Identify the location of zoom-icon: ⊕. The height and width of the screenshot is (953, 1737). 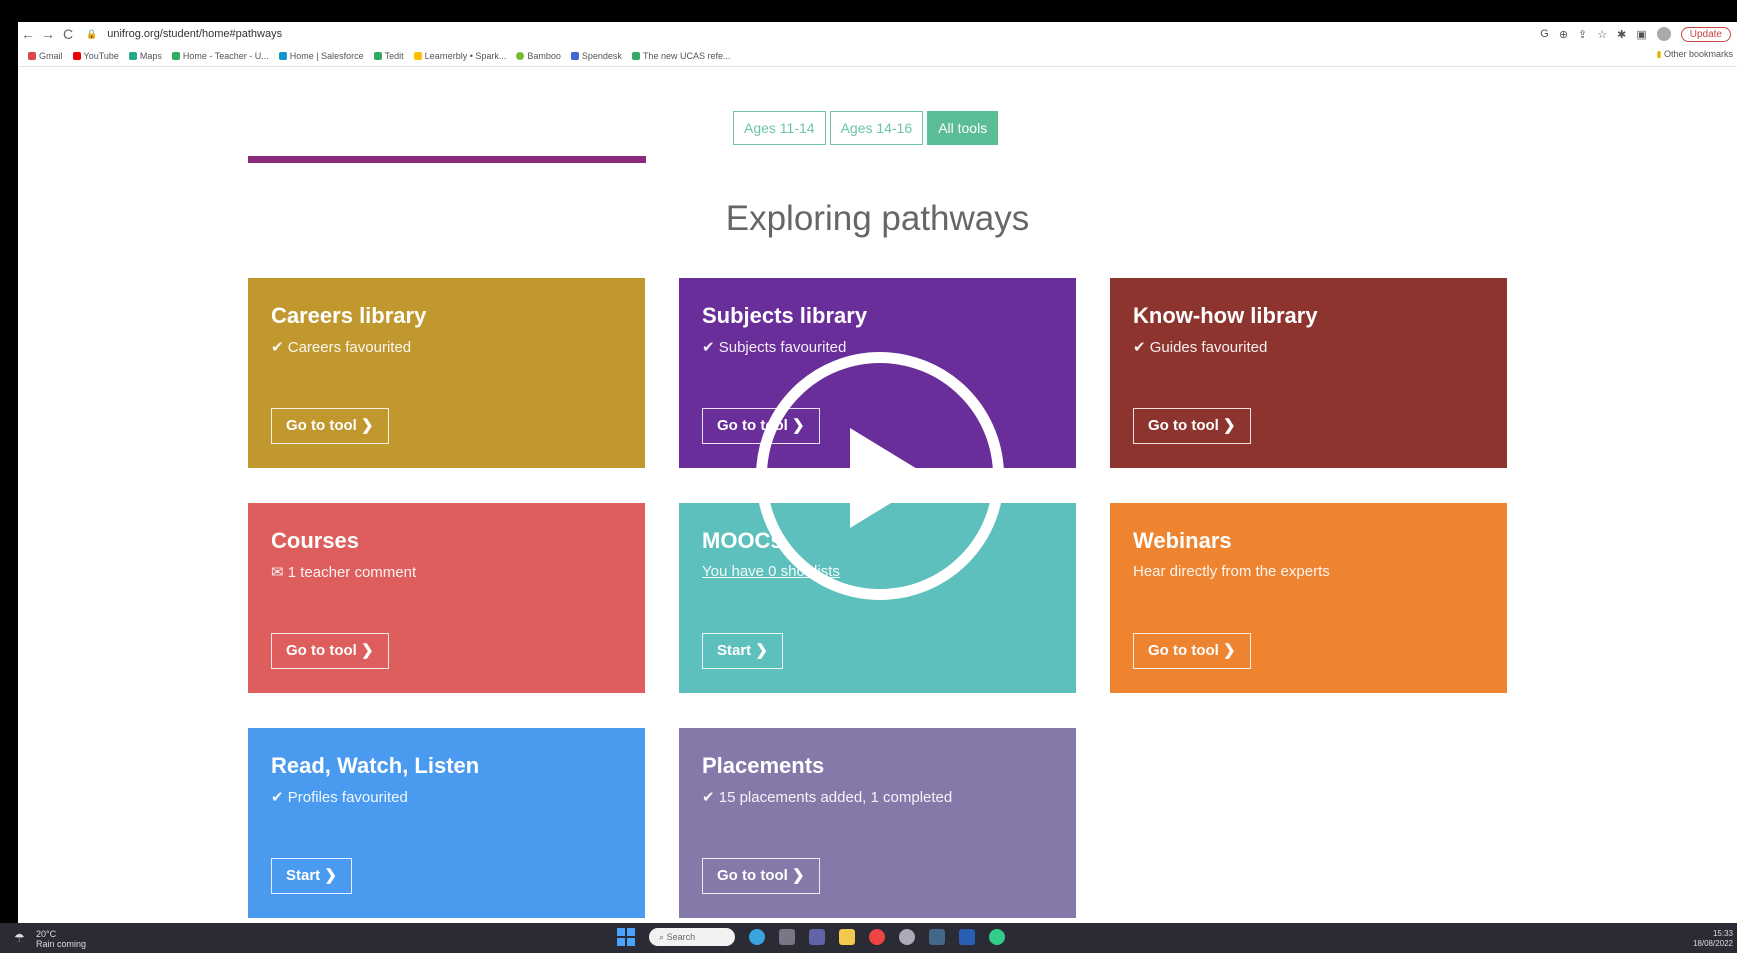
(1563, 34).